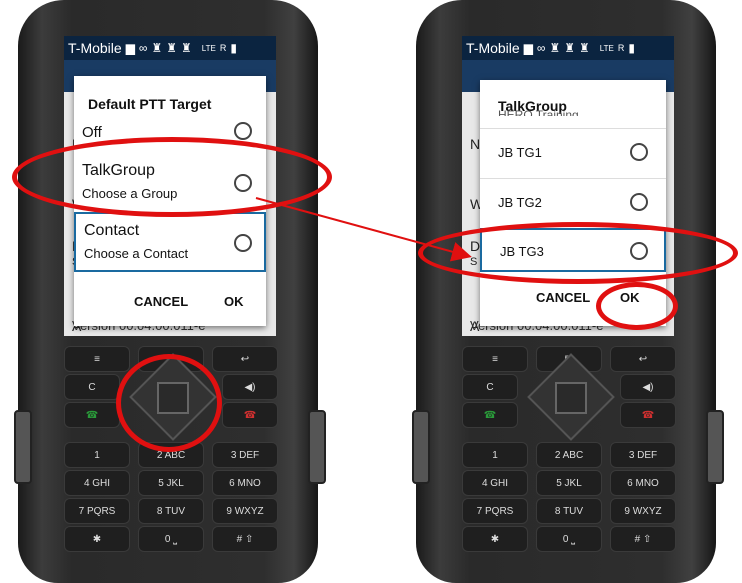 The height and width of the screenshot is (583, 742). I want to click on annotation-arrow, so click(363, 229).